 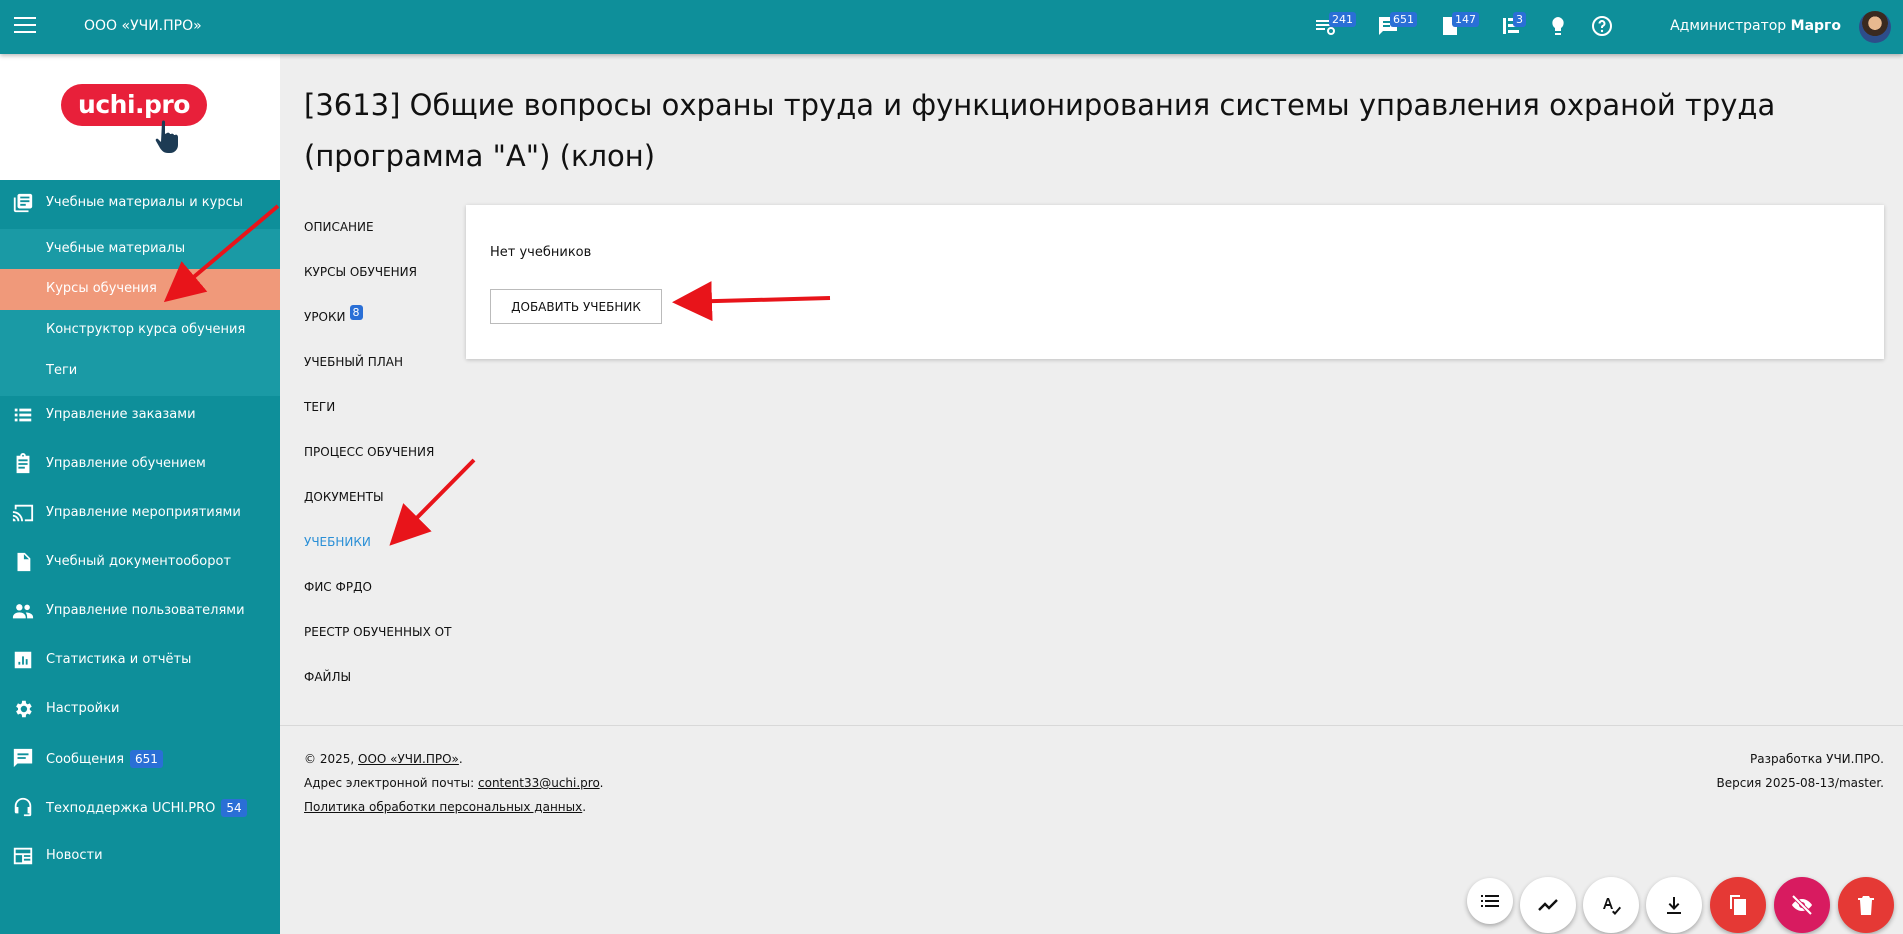 I want to click on spellcheck-fab, so click(x=1611, y=905).